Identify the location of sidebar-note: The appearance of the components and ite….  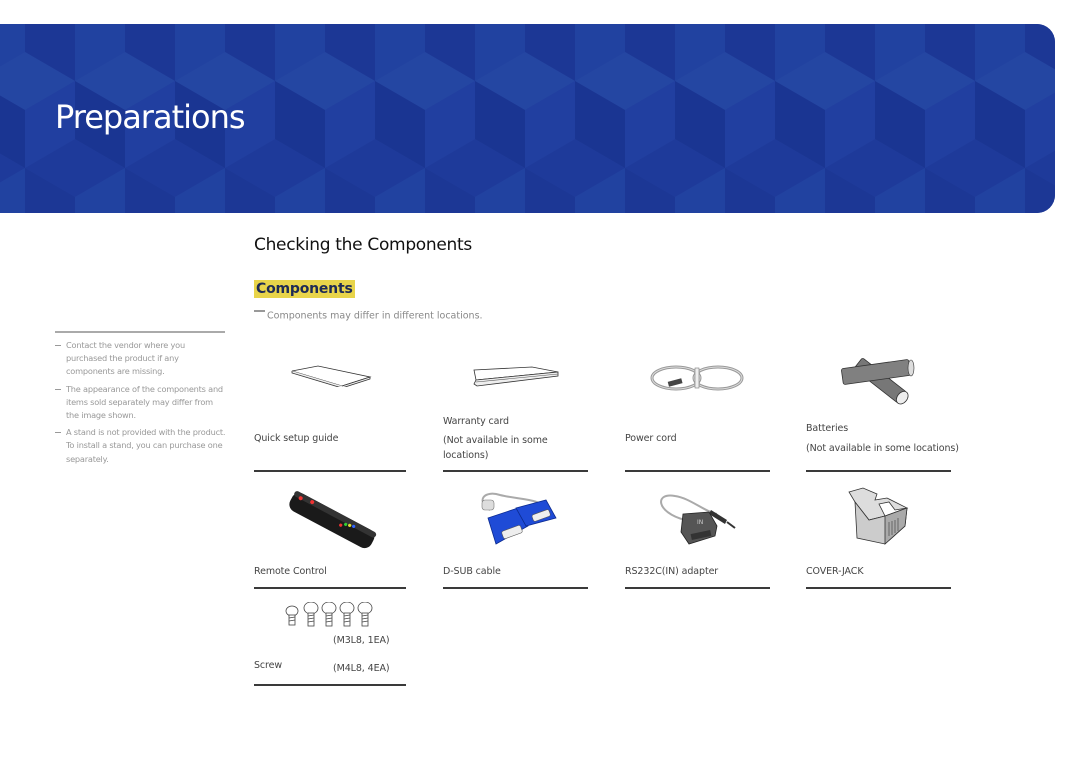
(141, 403).